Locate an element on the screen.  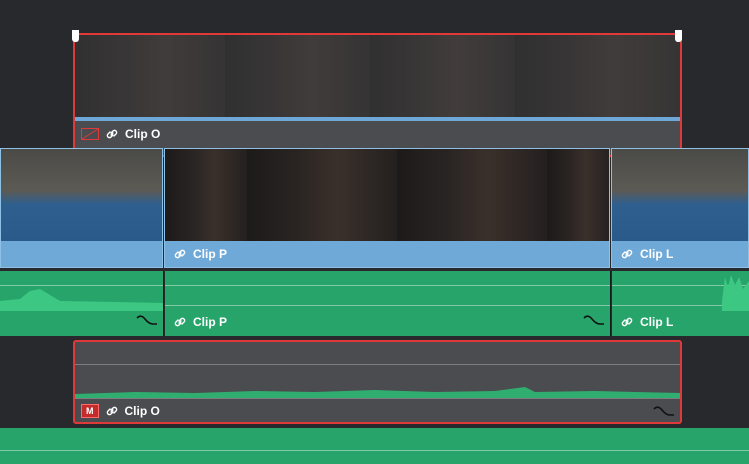
audio-clip-left is located at coordinates (82, 303).